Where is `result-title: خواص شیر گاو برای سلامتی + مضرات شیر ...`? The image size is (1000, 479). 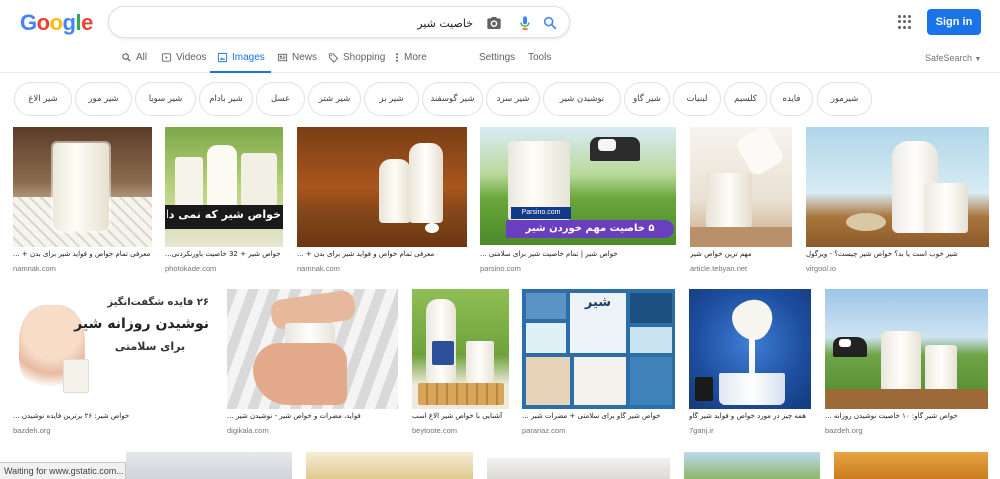
result-title: خواص شیر گاو برای سلامتی + مضرات شیر ... is located at coordinates (598, 416).